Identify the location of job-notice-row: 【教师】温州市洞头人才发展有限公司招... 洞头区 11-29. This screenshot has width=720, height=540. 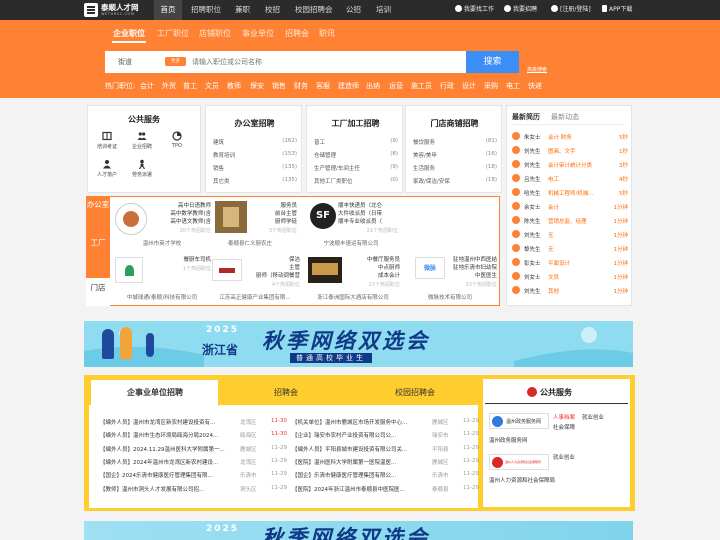
(194, 489).